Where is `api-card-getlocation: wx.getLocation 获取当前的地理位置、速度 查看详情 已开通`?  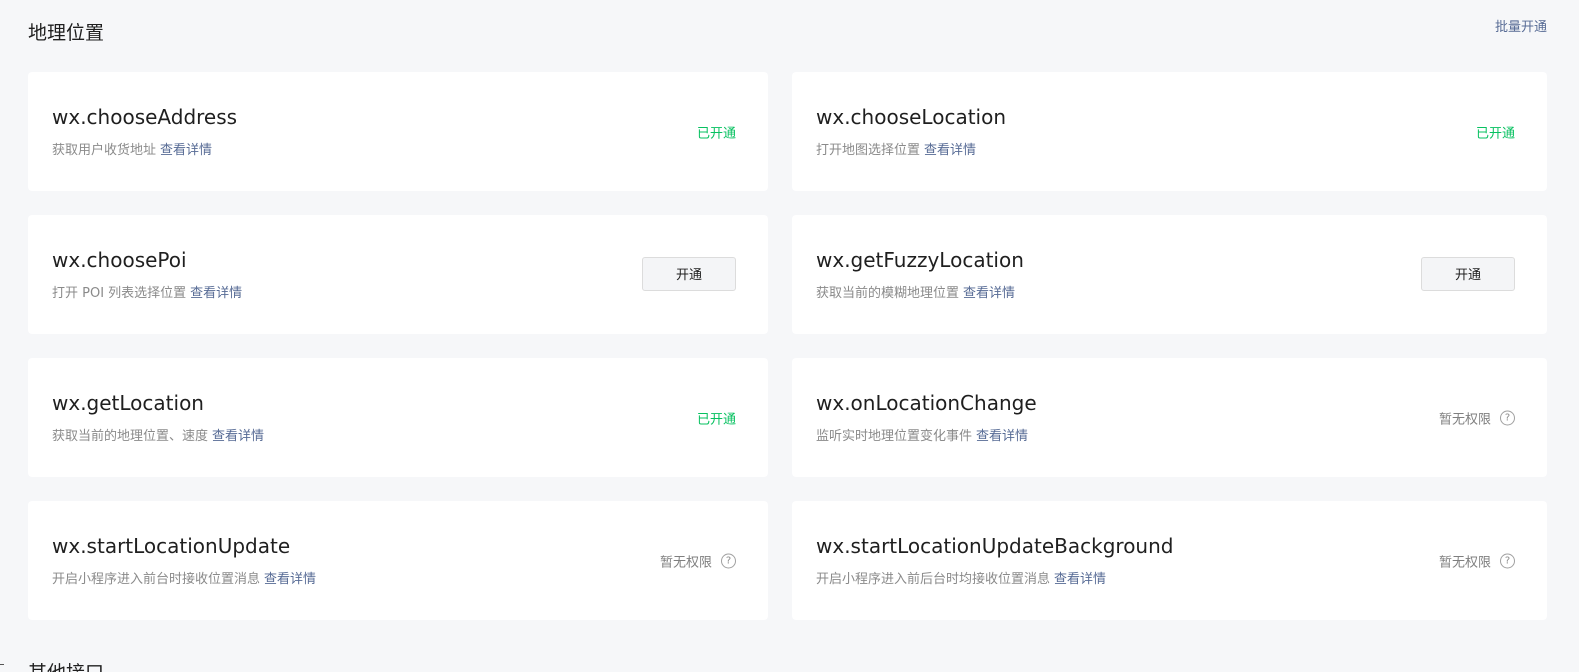 api-card-getlocation: wx.getLocation 获取当前的地理位置、速度 查看详情 已开通 is located at coordinates (398, 417).